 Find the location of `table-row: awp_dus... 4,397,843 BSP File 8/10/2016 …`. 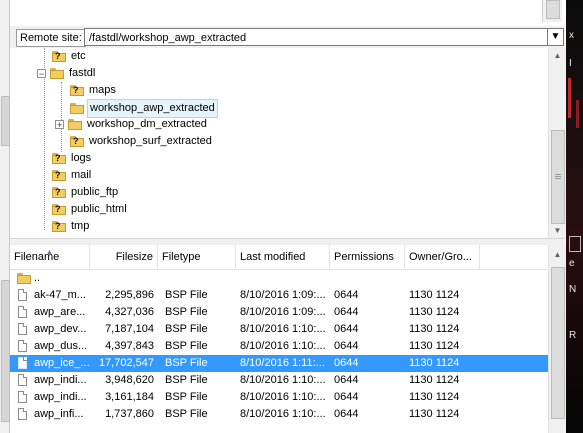

table-row: awp_dus... 4,397,843 BSP File 8/10/2016 … is located at coordinates (279, 346).